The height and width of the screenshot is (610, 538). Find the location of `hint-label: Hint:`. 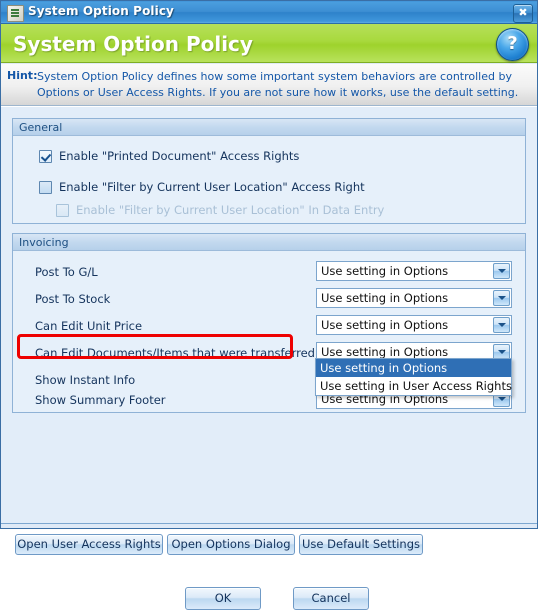

hint-label: Hint: is located at coordinates (22, 75).